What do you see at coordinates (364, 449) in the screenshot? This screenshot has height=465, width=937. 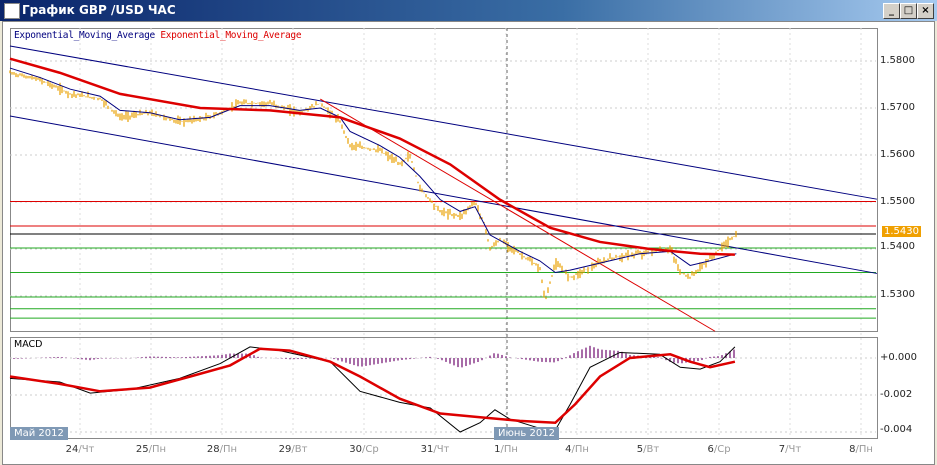 I see `x-axis-label: 30/Ср` at bounding box center [364, 449].